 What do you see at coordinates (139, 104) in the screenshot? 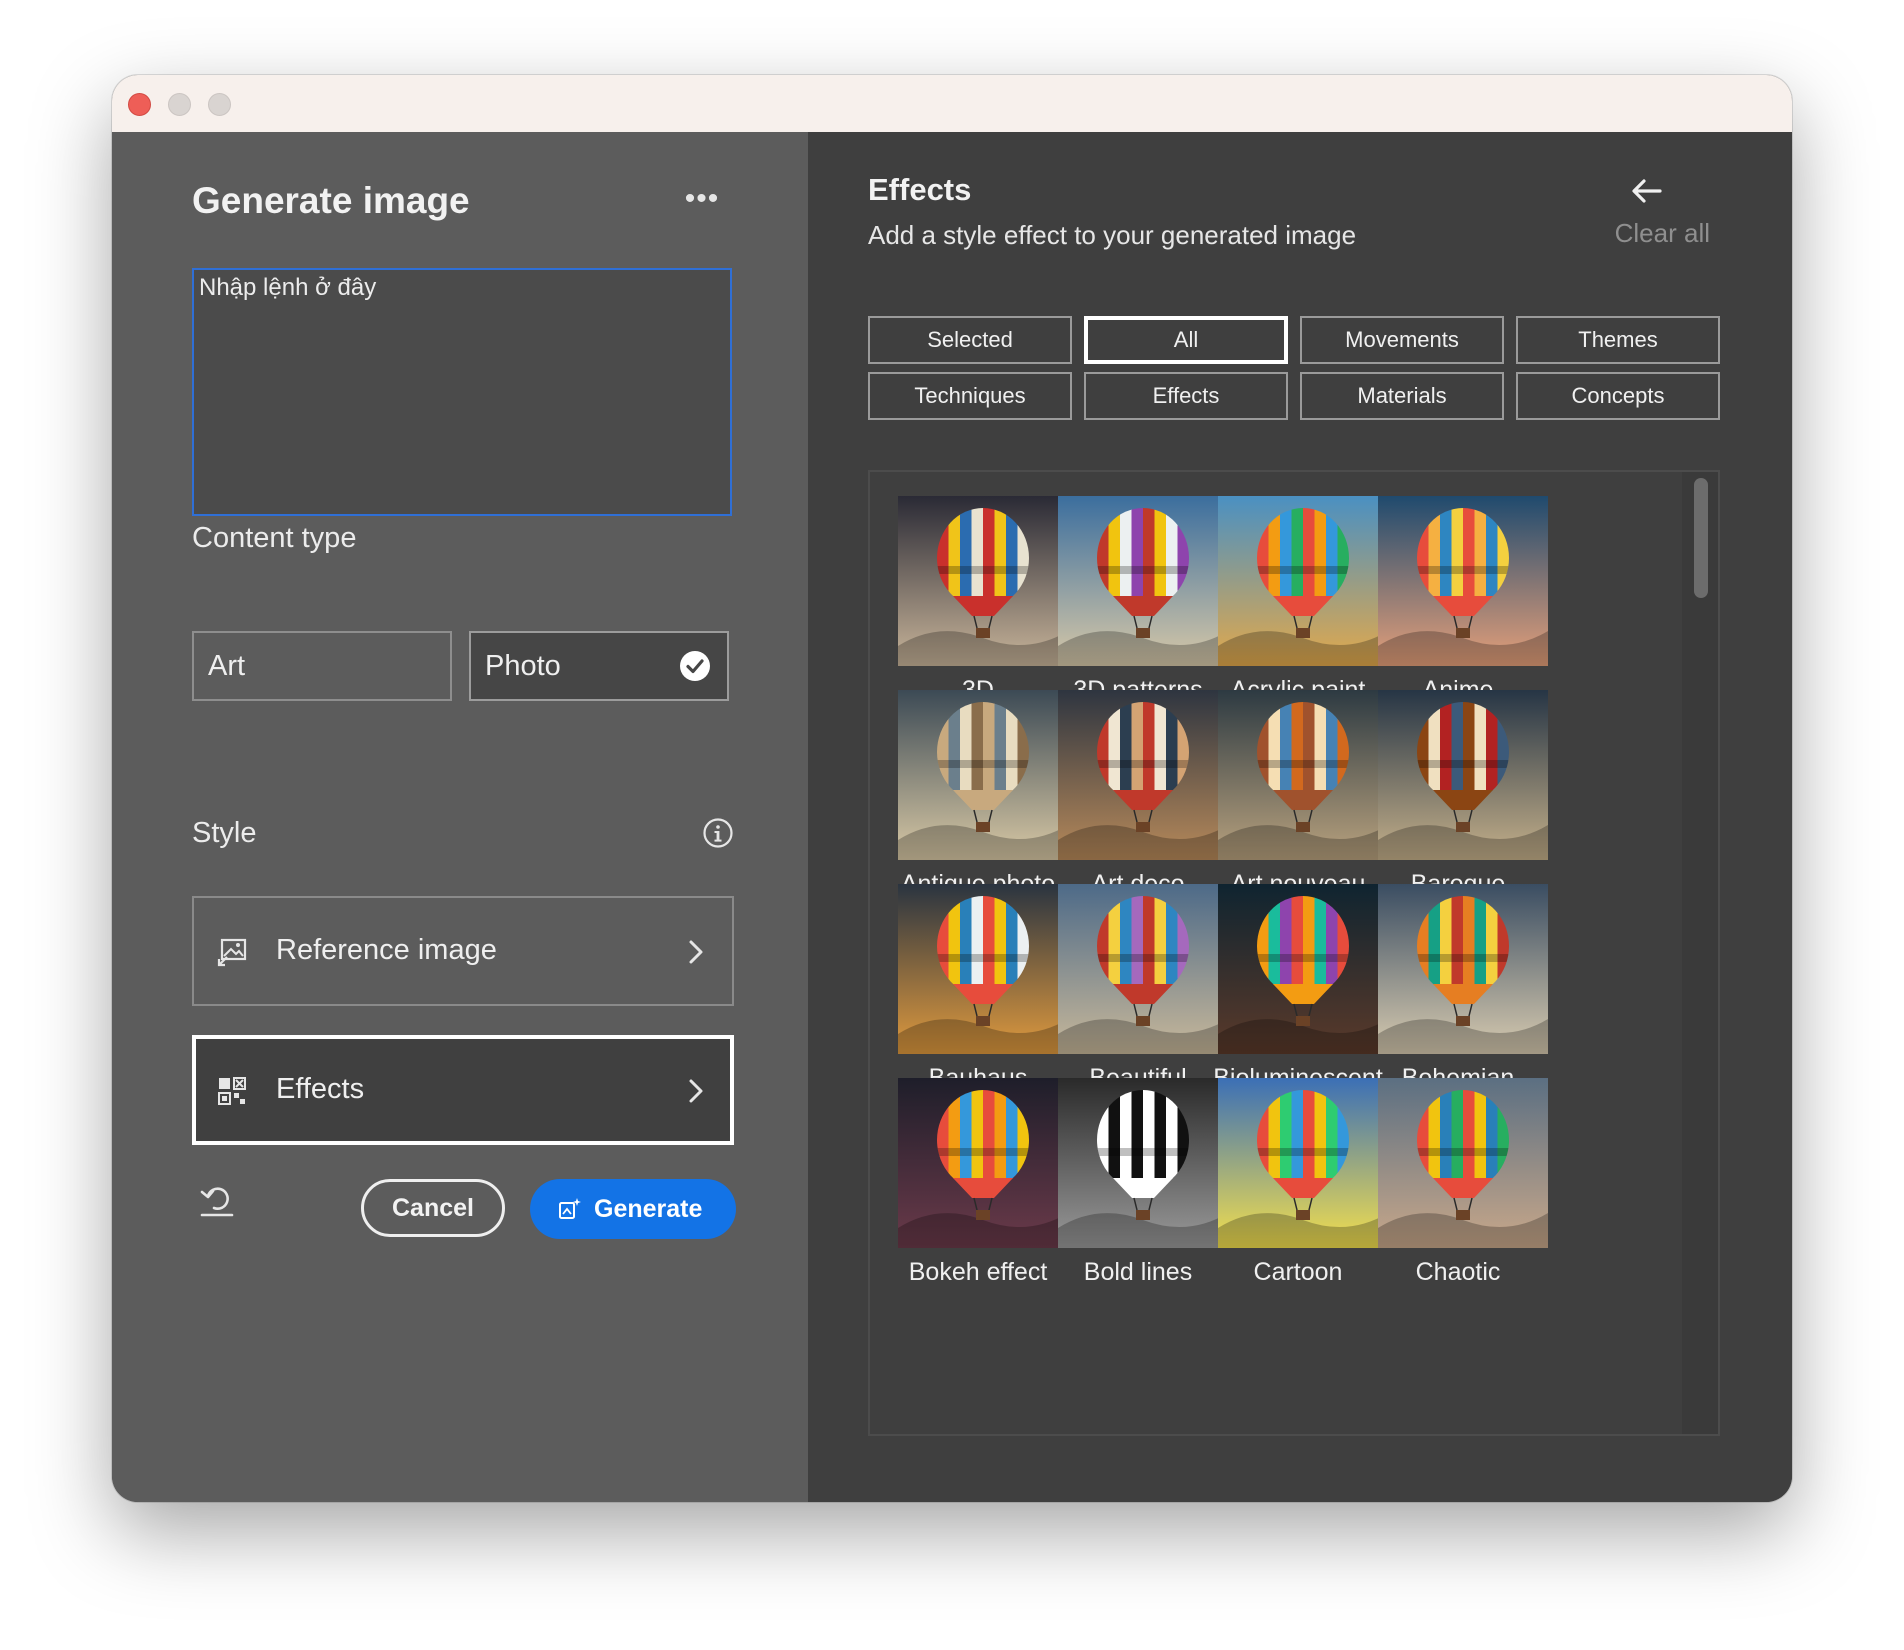
I see `window-close-button` at bounding box center [139, 104].